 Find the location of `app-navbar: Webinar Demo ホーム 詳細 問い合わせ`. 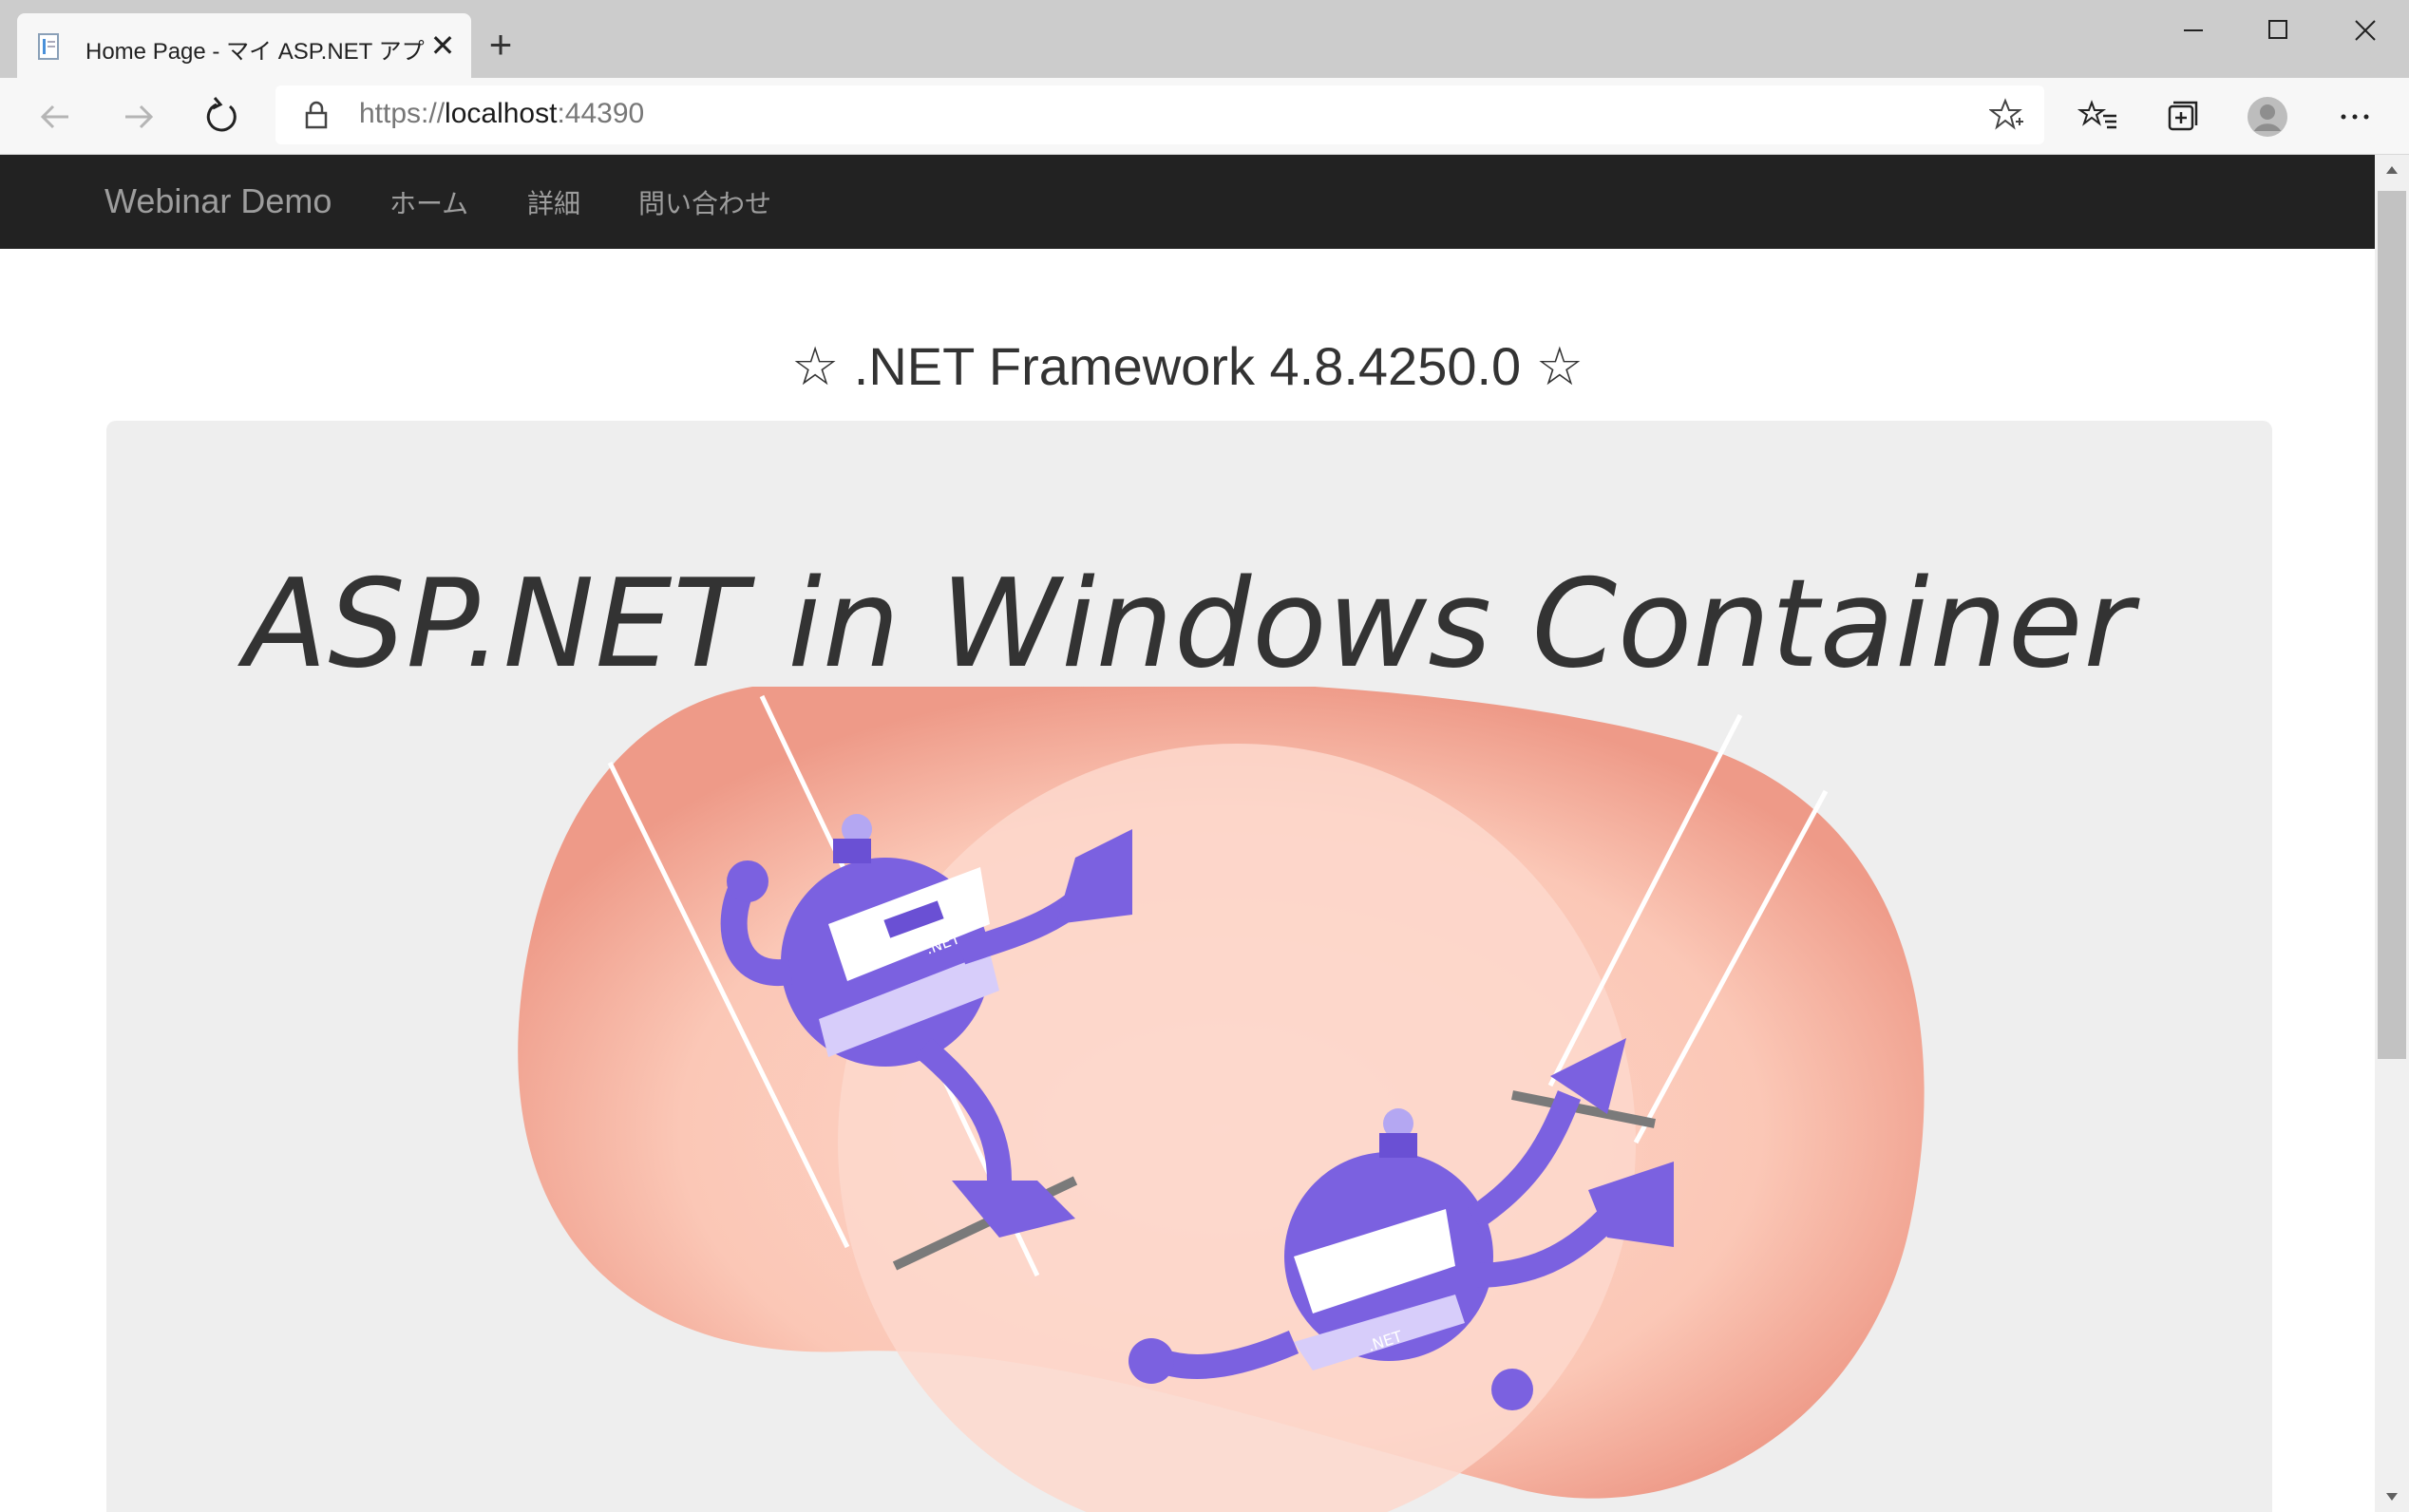

app-navbar: Webinar Demo ホーム 詳細 問い合わせ is located at coordinates (1188, 202).